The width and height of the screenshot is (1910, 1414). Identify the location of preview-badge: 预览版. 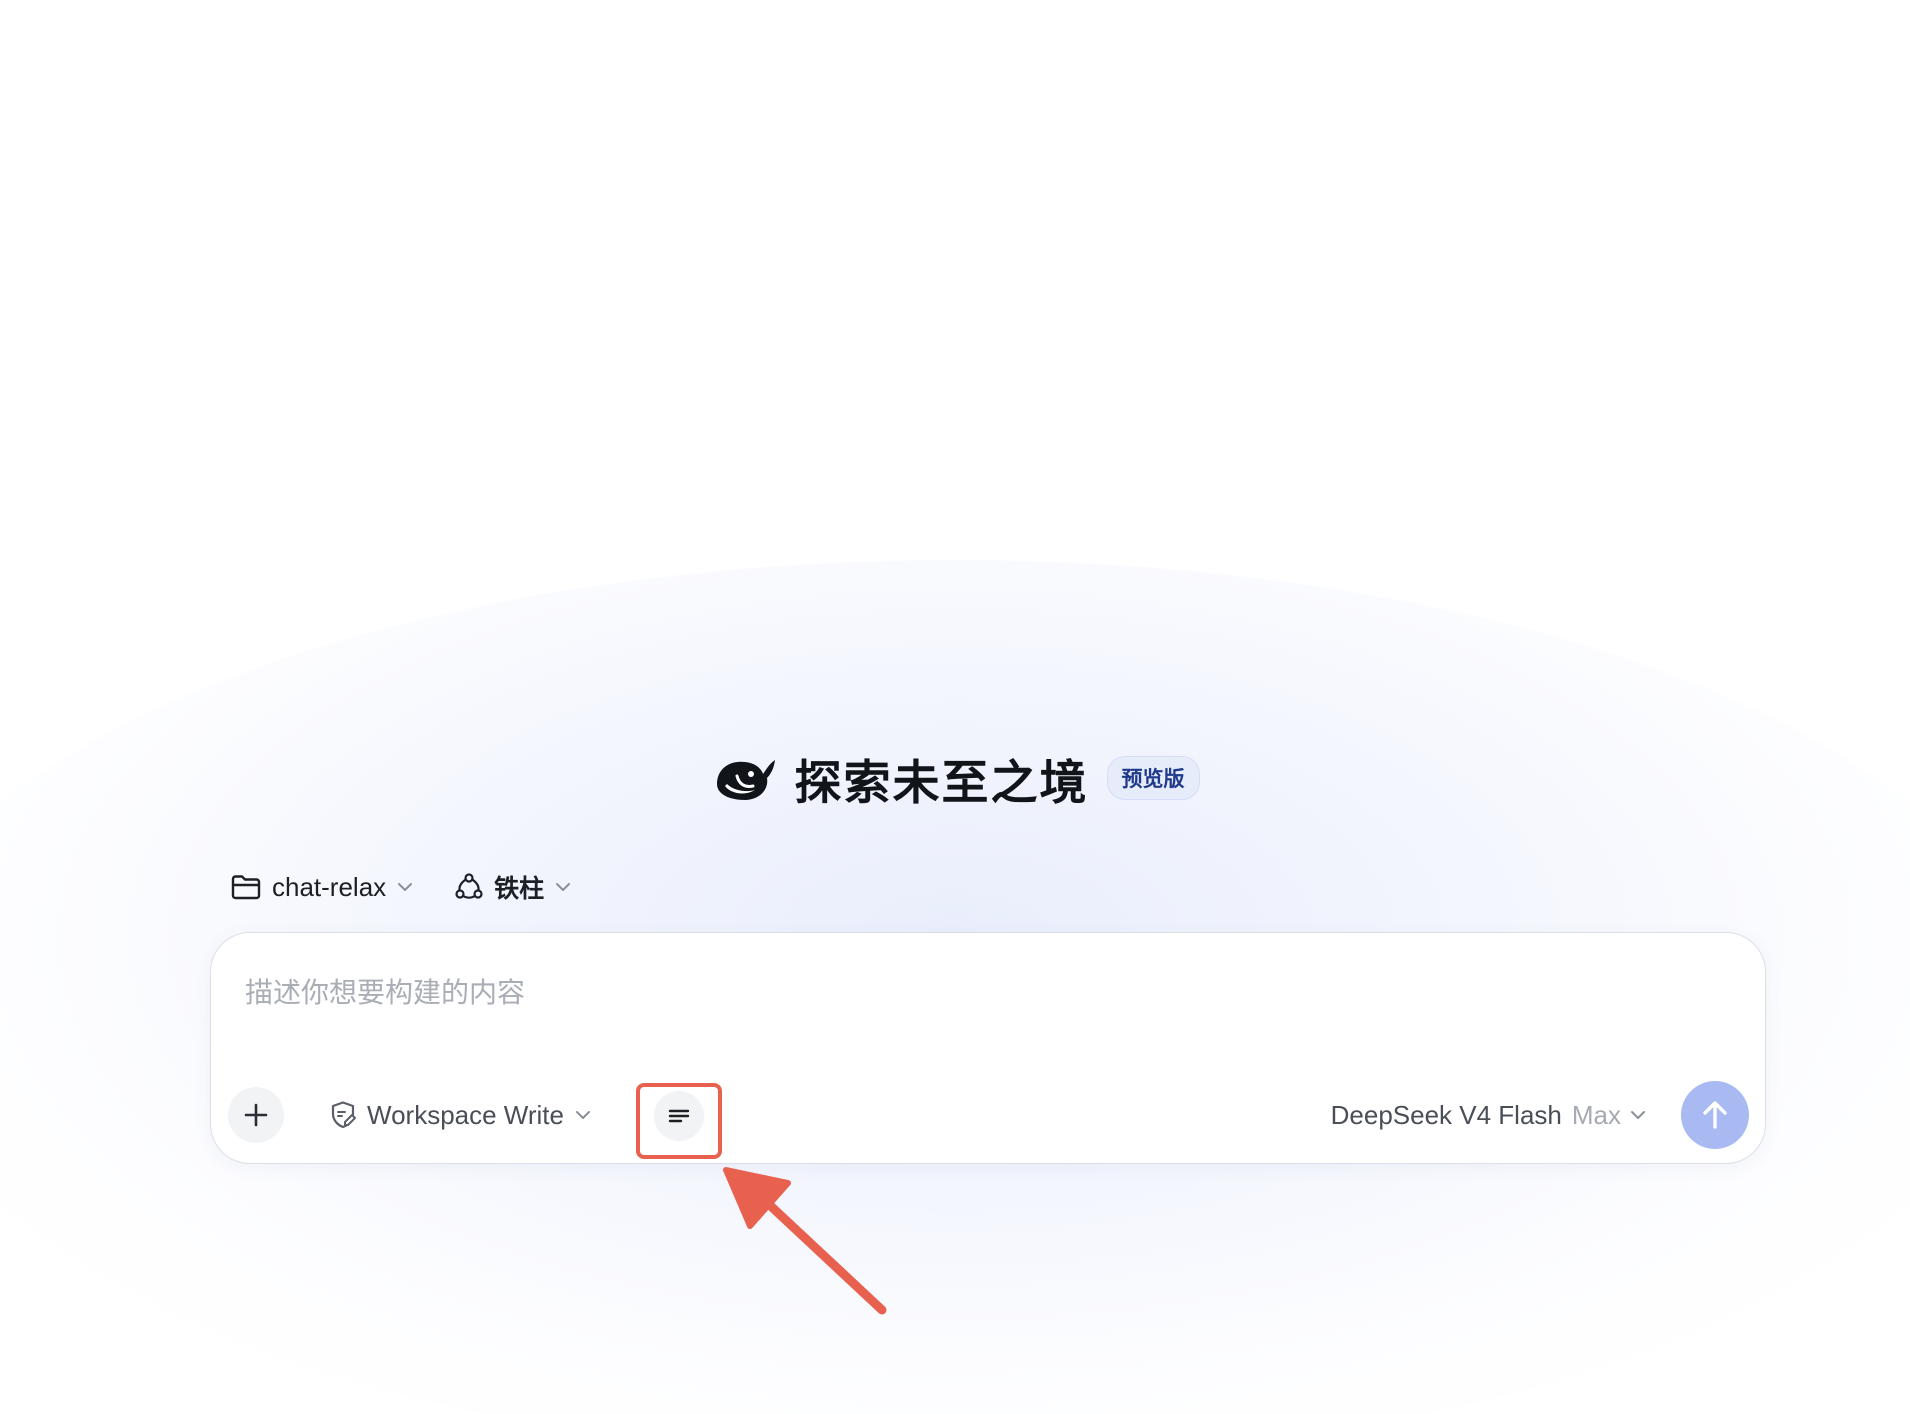
(1153, 778).